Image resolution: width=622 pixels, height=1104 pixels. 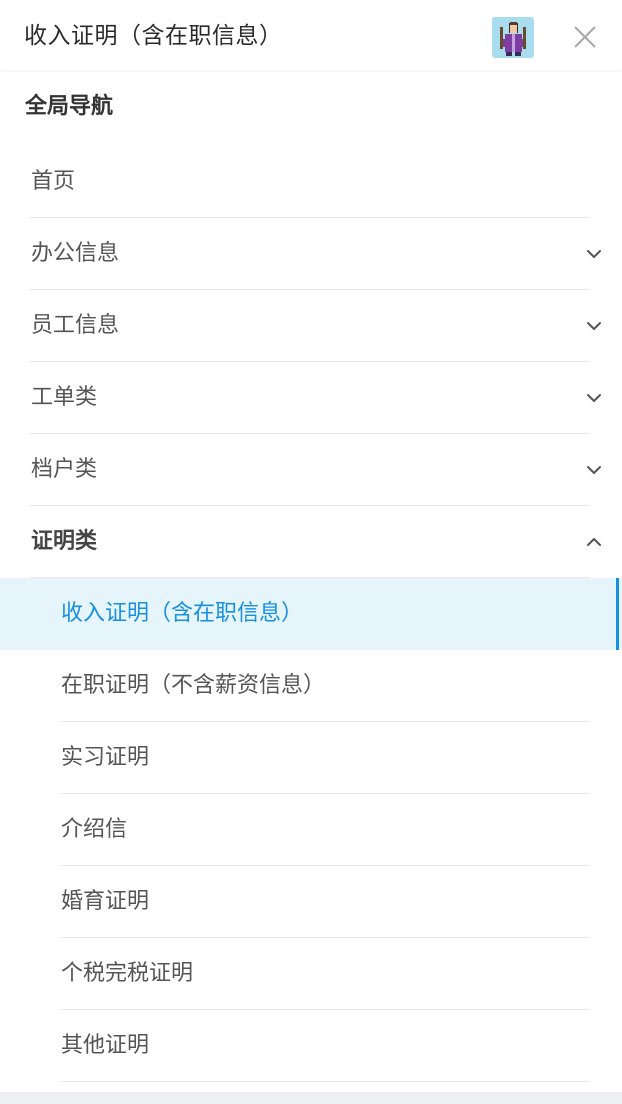 I want to click on chevron-up-icon, so click(x=594, y=542).